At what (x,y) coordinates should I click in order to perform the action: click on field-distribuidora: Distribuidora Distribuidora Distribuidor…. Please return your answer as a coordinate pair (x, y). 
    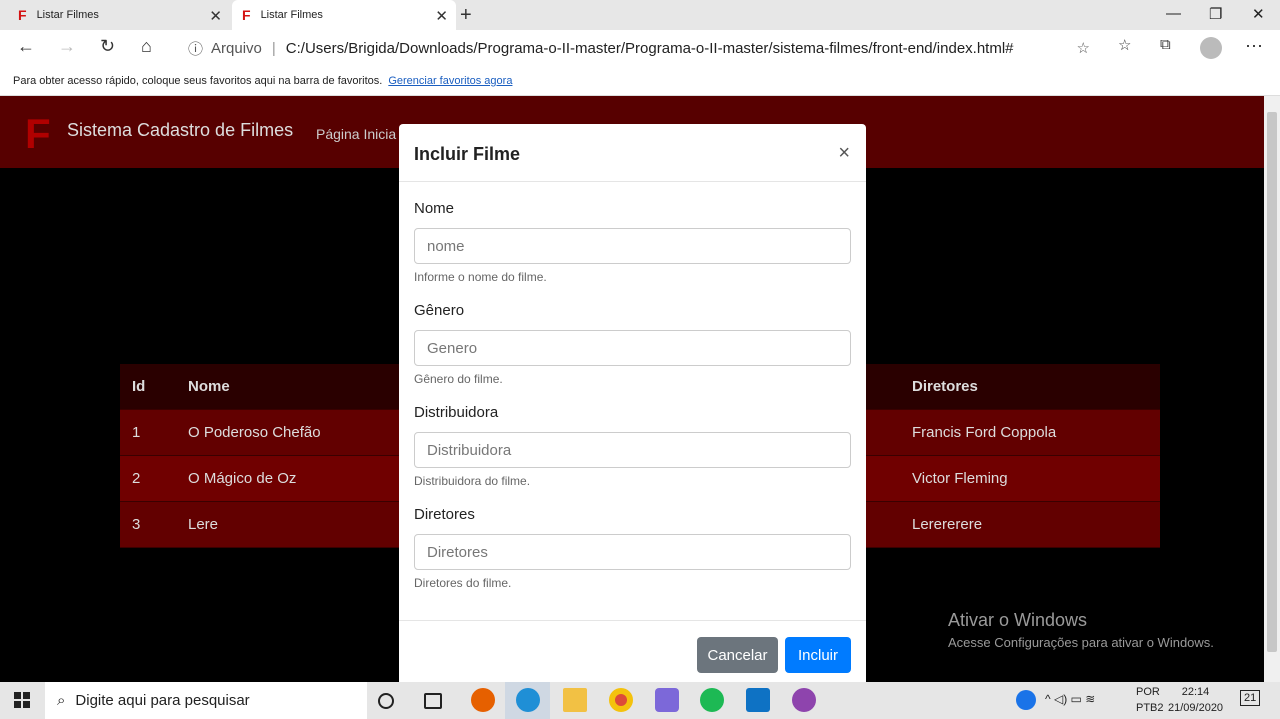
    Looking at the image, I should click on (632, 446).